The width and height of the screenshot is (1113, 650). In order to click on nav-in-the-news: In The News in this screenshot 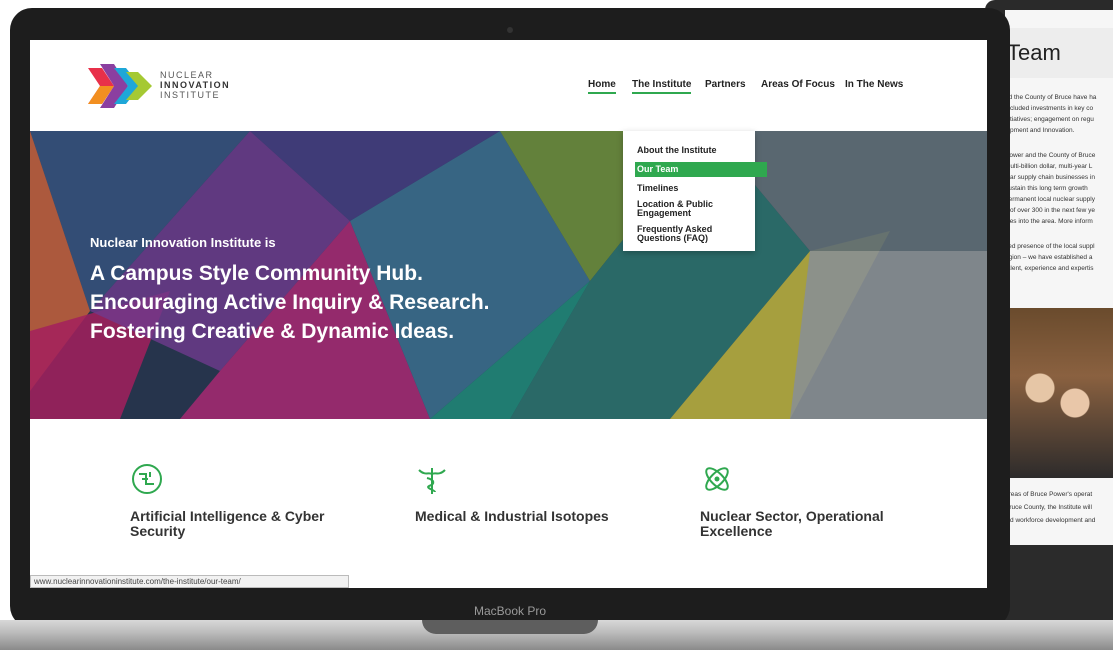, I will do `click(874, 84)`.